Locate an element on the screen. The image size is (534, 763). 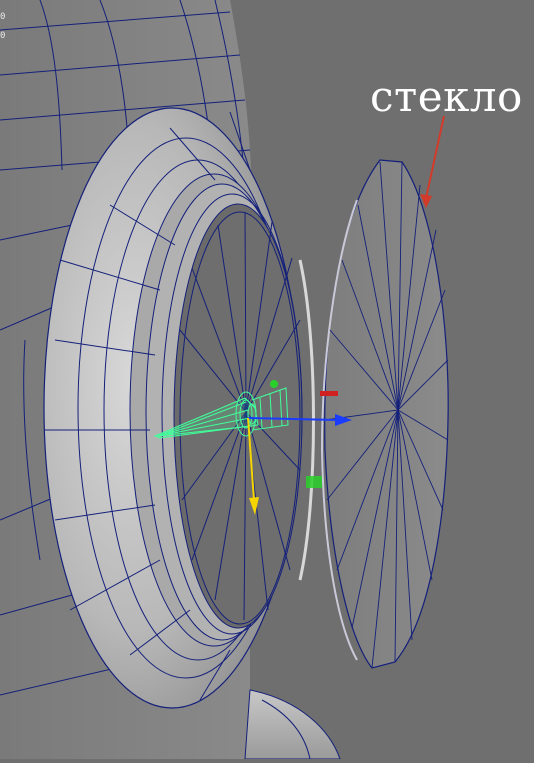
hud-readout-1: 0 is located at coordinates (3, 17).